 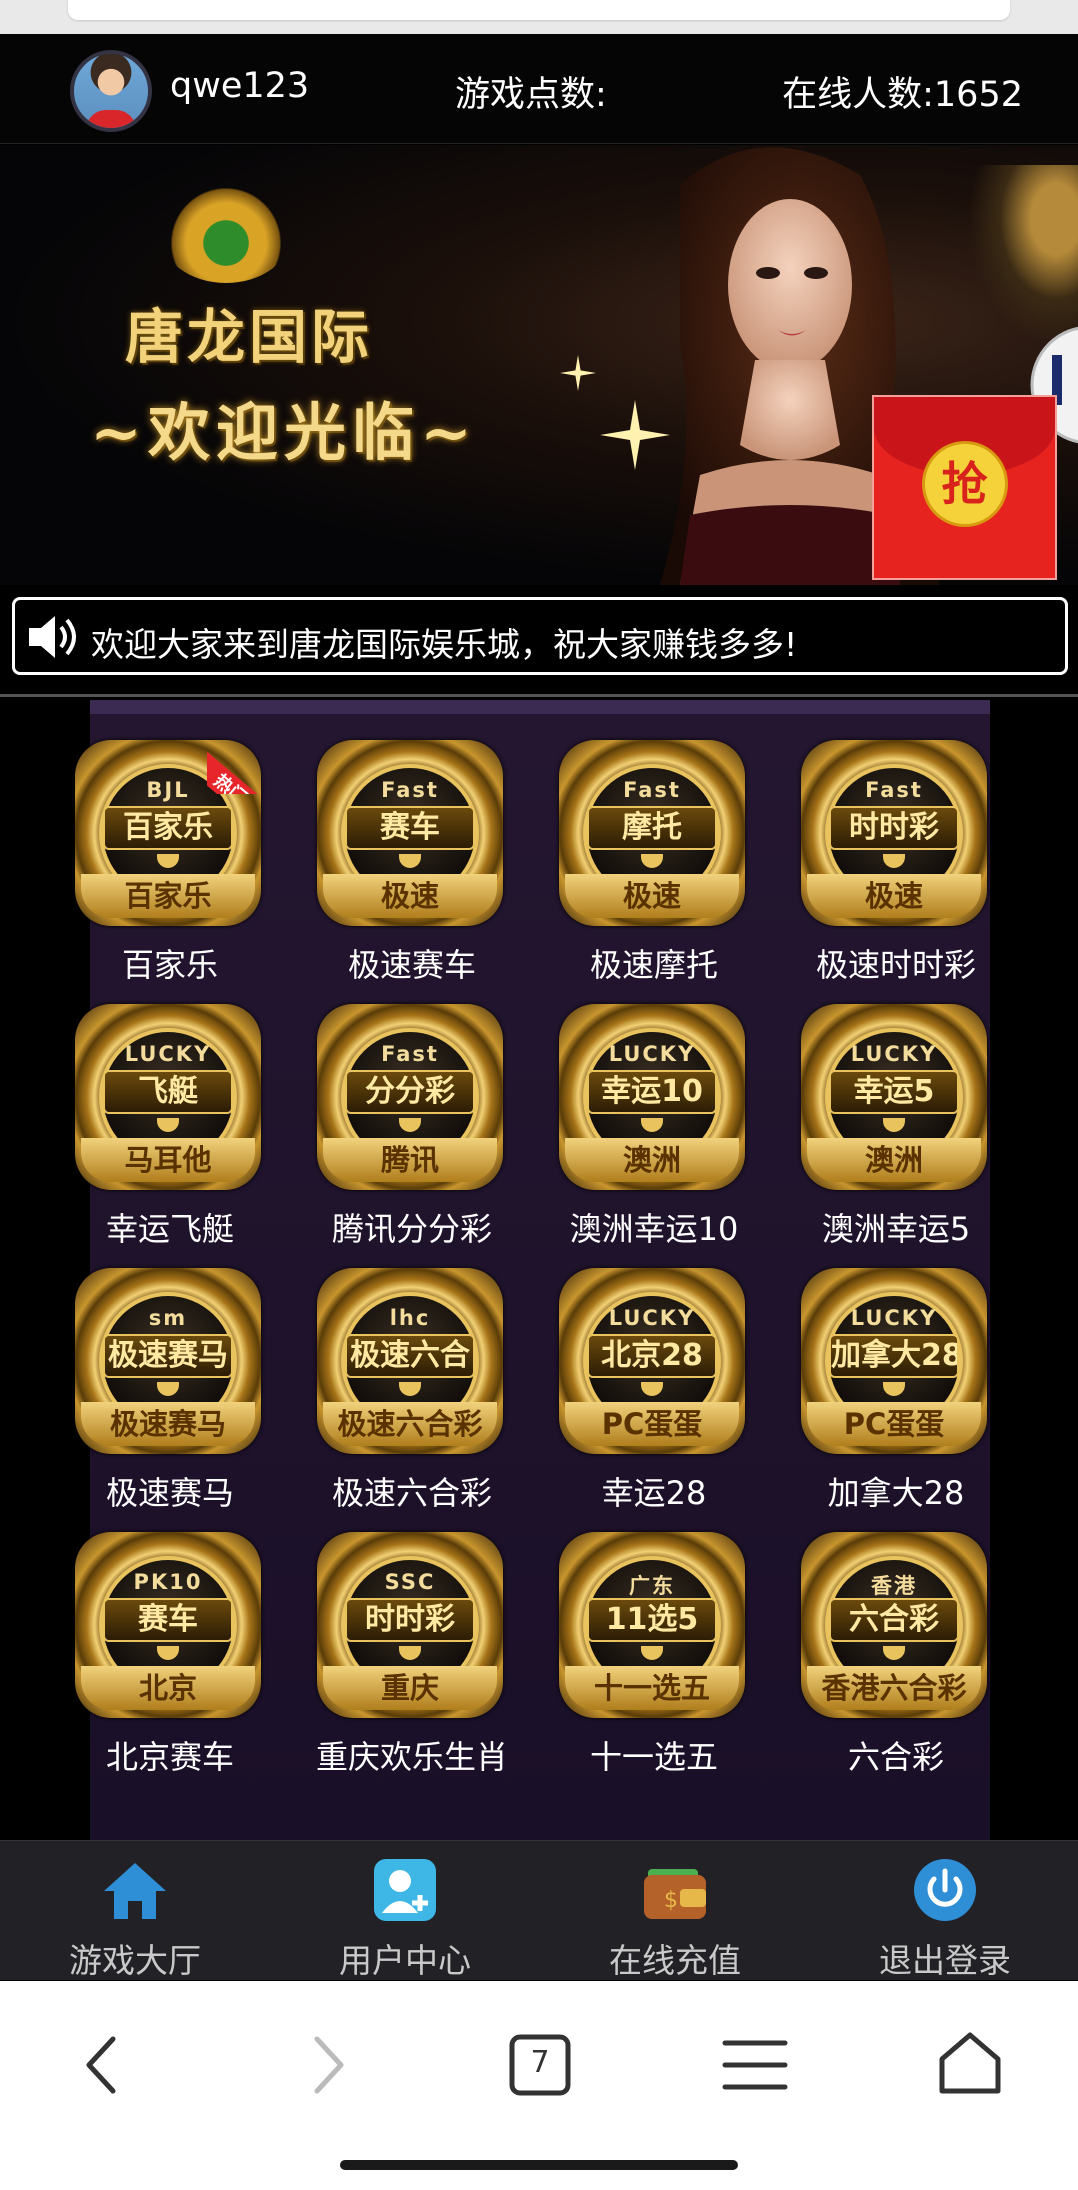 I want to click on red-packet-coin: 抢, so click(x=964, y=484).